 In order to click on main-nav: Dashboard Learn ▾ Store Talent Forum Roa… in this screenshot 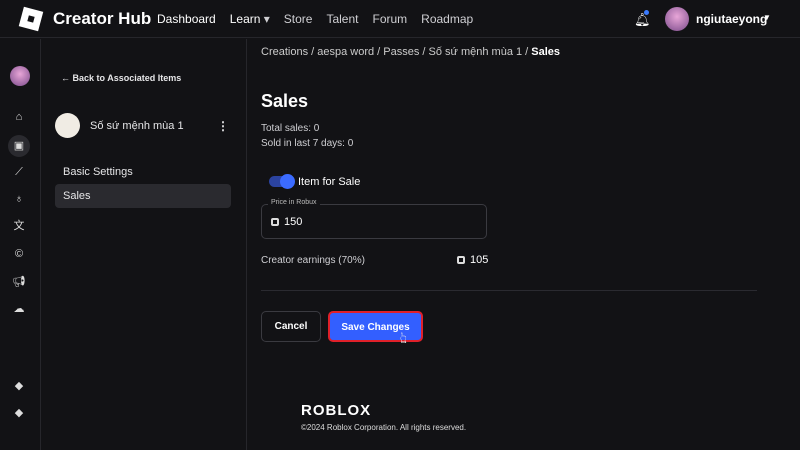, I will do `click(315, 19)`.